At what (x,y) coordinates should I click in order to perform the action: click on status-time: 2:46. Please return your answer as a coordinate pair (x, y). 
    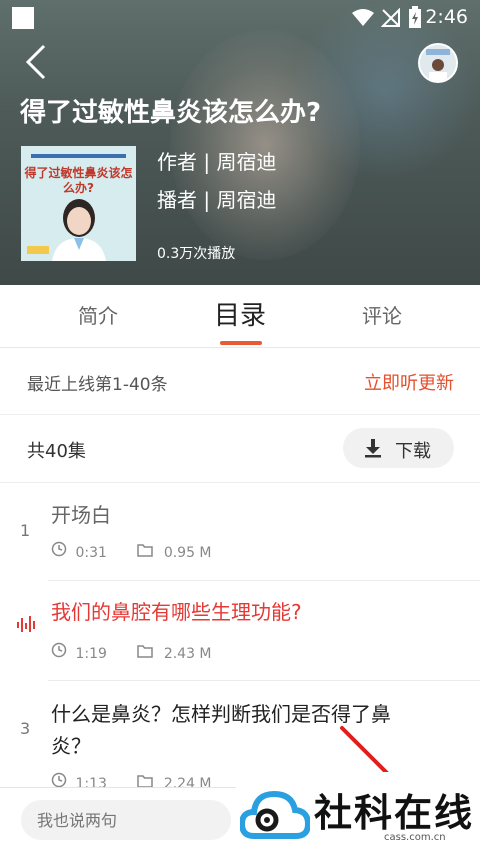
    Looking at the image, I should click on (446, 17).